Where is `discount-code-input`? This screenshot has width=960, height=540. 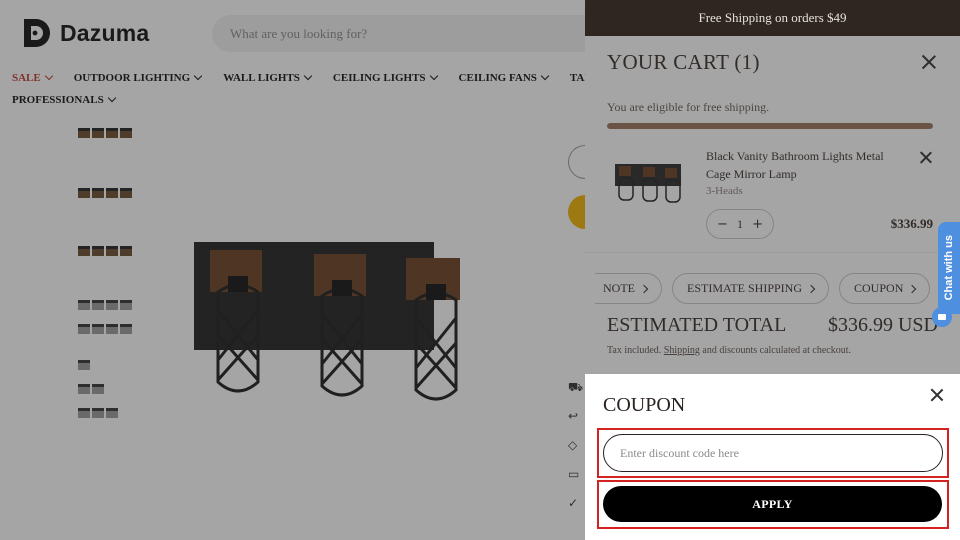
discount-code-input is located at coordinates (773, 453).